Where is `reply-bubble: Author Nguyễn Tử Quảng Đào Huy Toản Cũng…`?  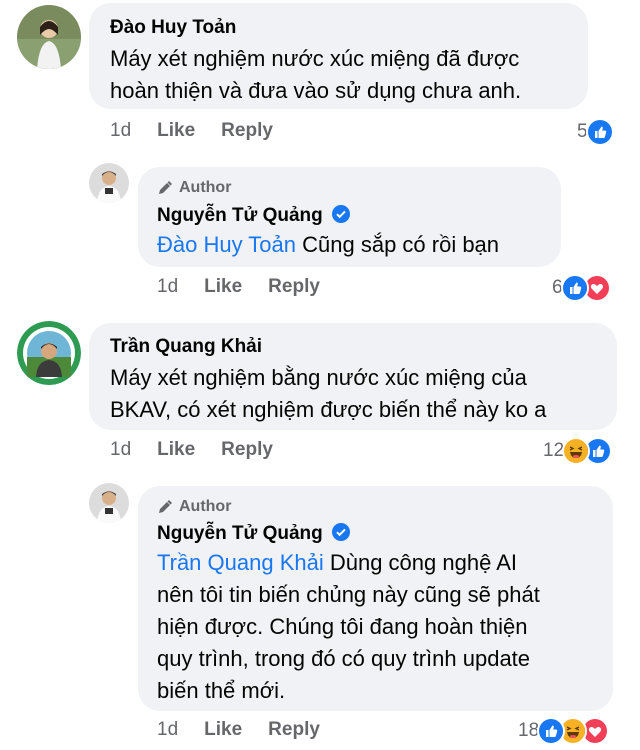 reply-bubble: Author Nguyễn Tử Quảng Đào Huy Toản Cũng… is located at coordinates (349, 217).